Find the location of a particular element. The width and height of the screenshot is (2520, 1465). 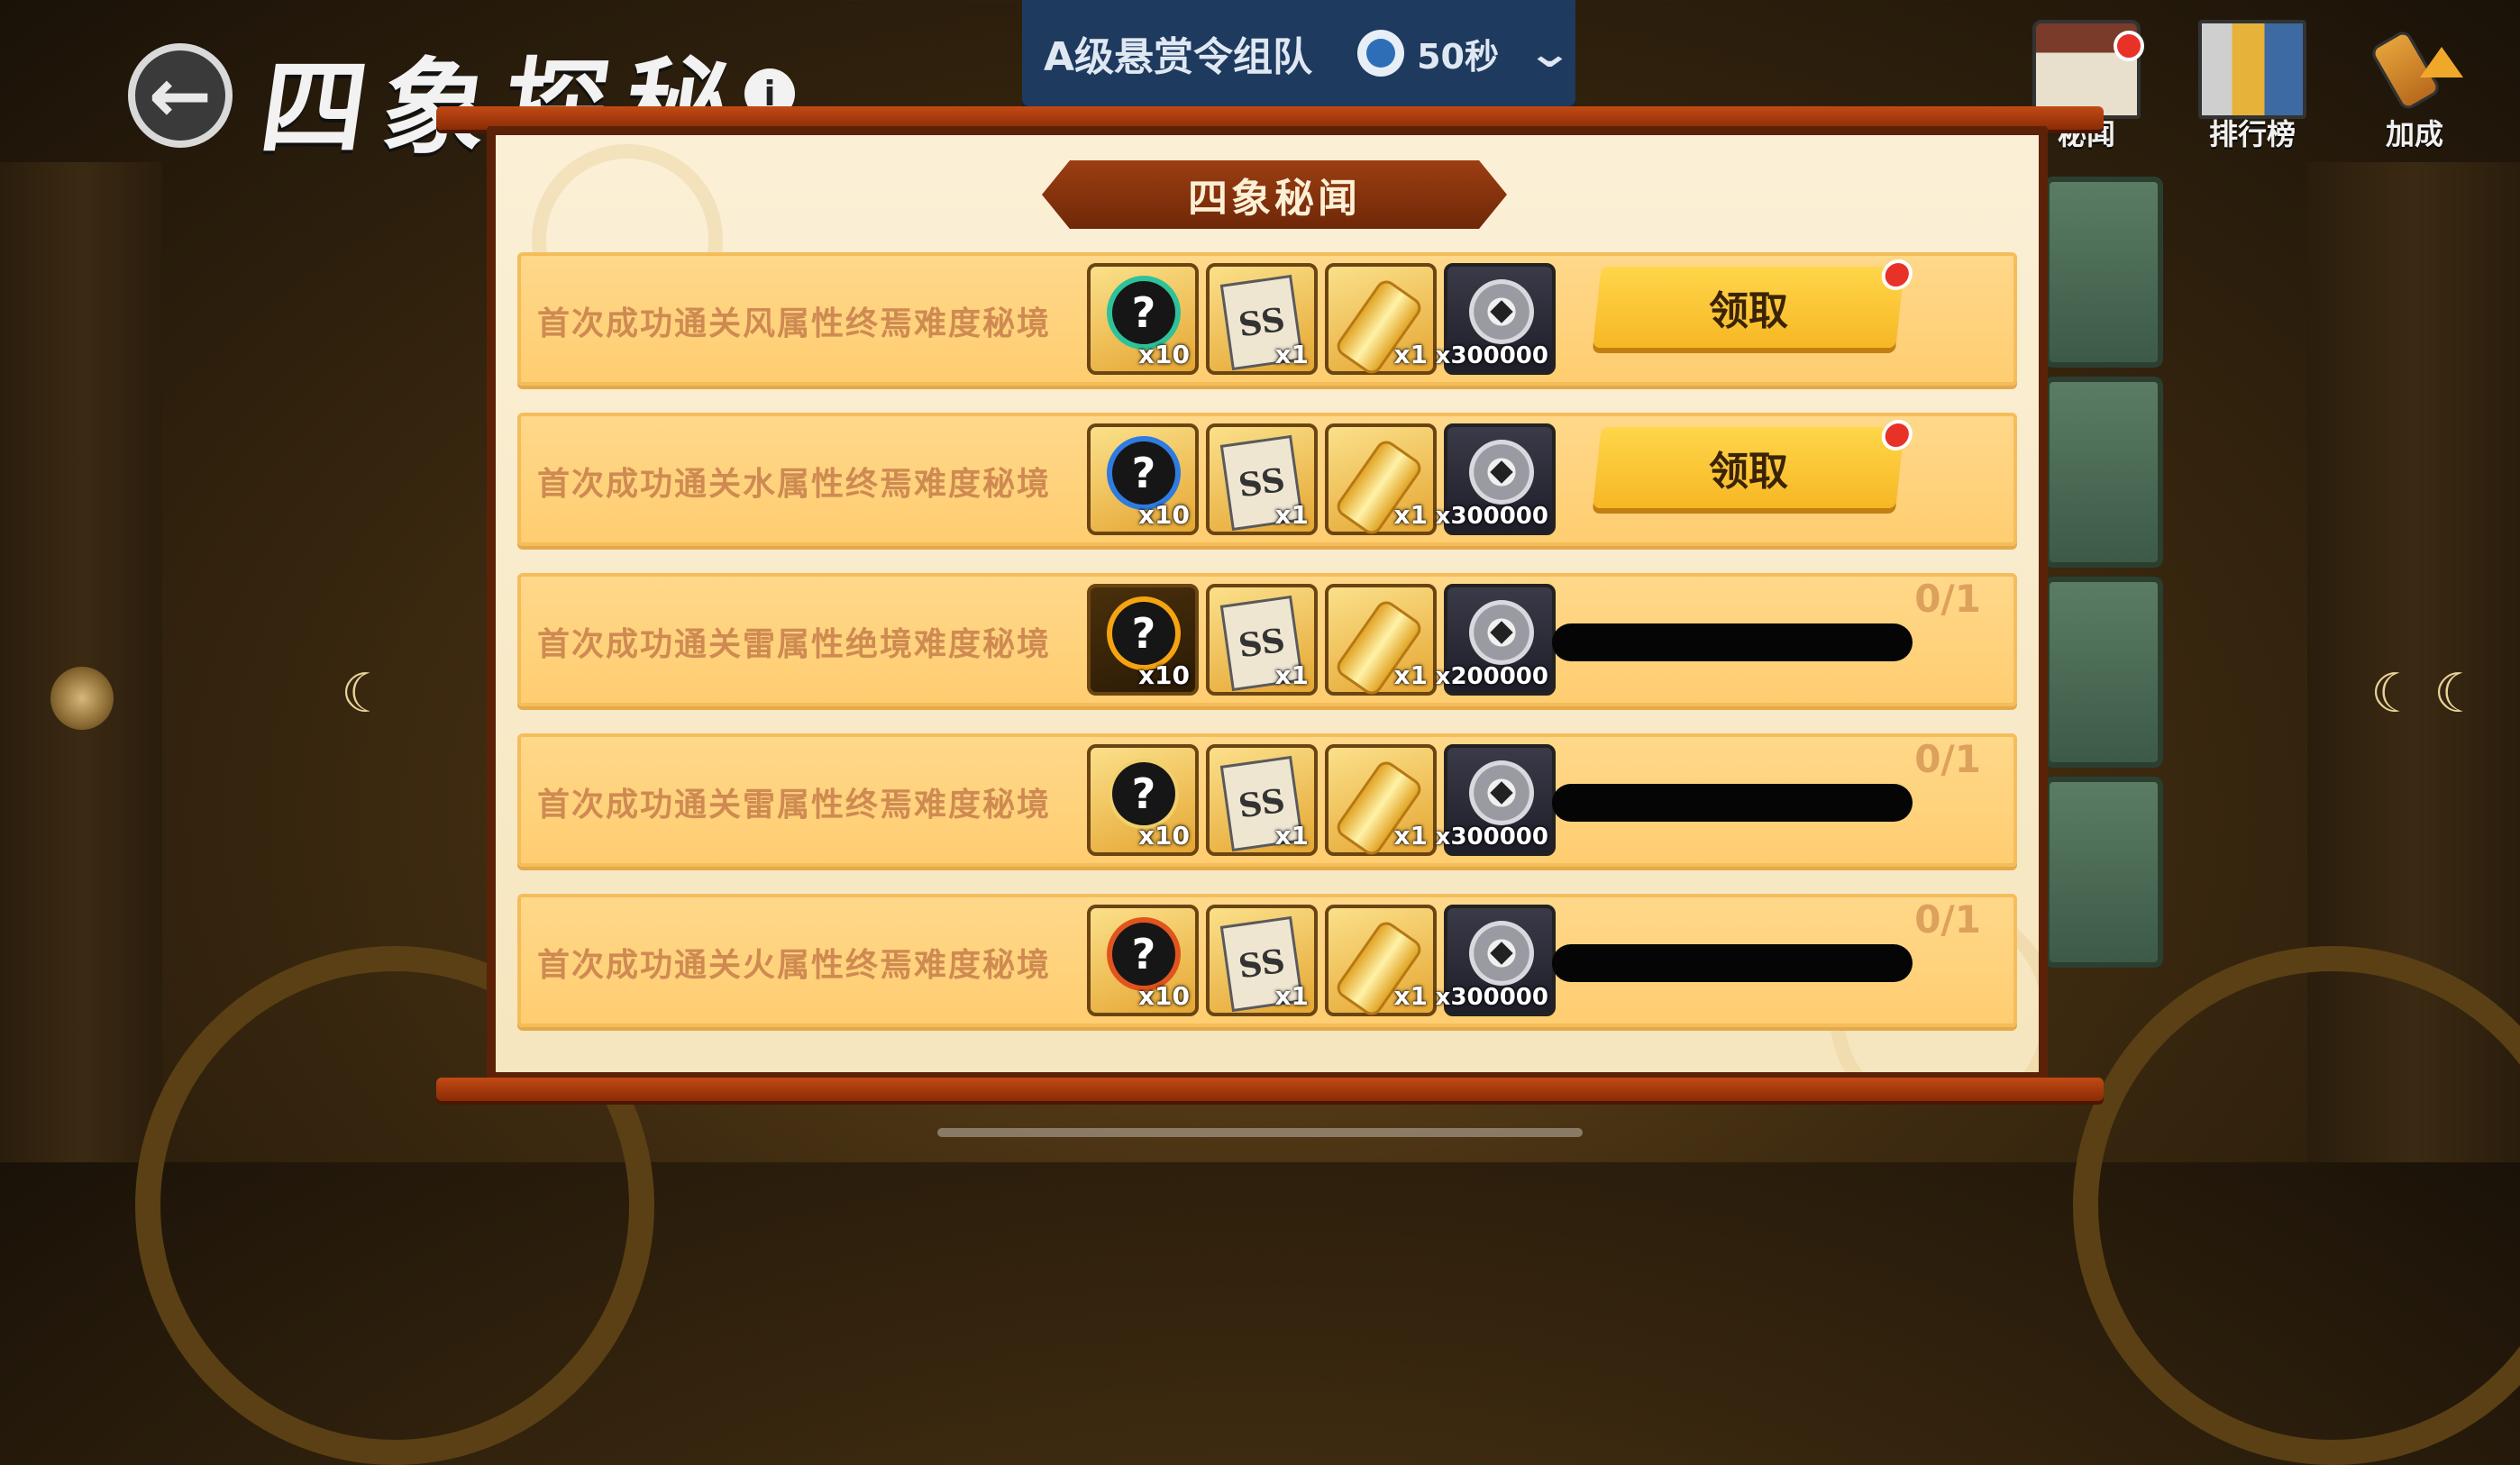

chevron-down-icon: ⌄ is located at coordinates (1551, 54).